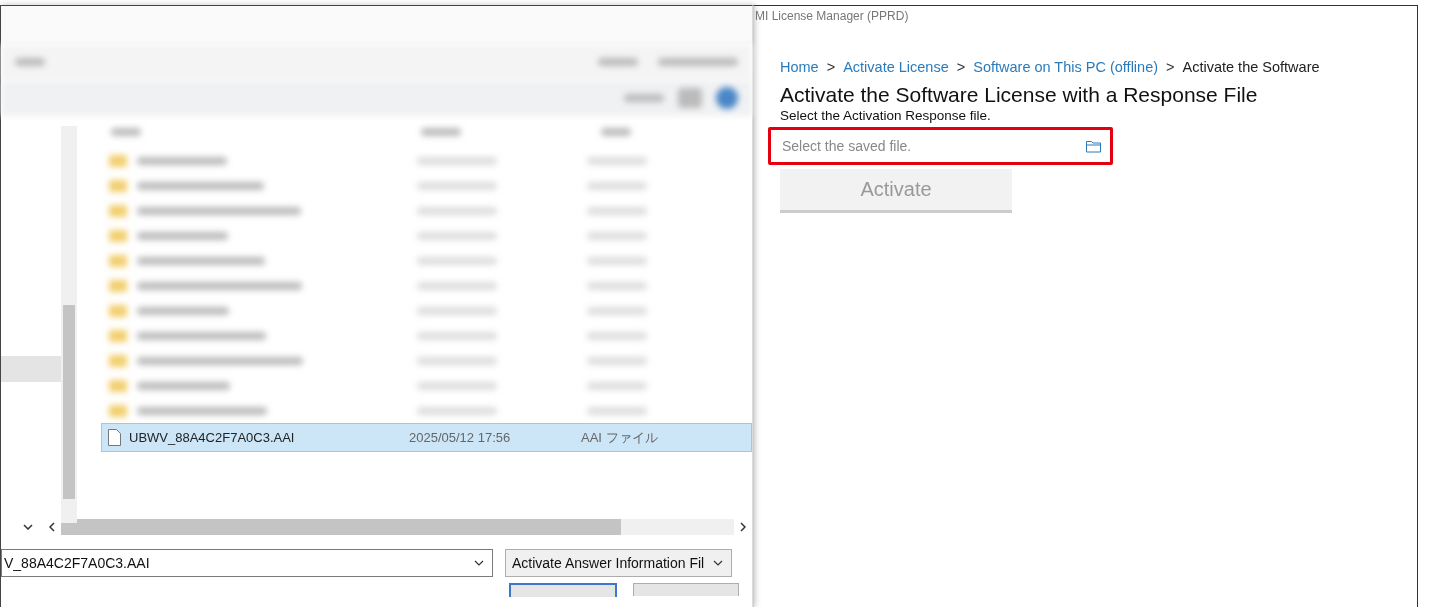 The height and width of the screenshot is (607, 1429). What do you see at coordinates (114, 437) in the screenshot?
I see `file-icon` at bounding box center [114, 437].